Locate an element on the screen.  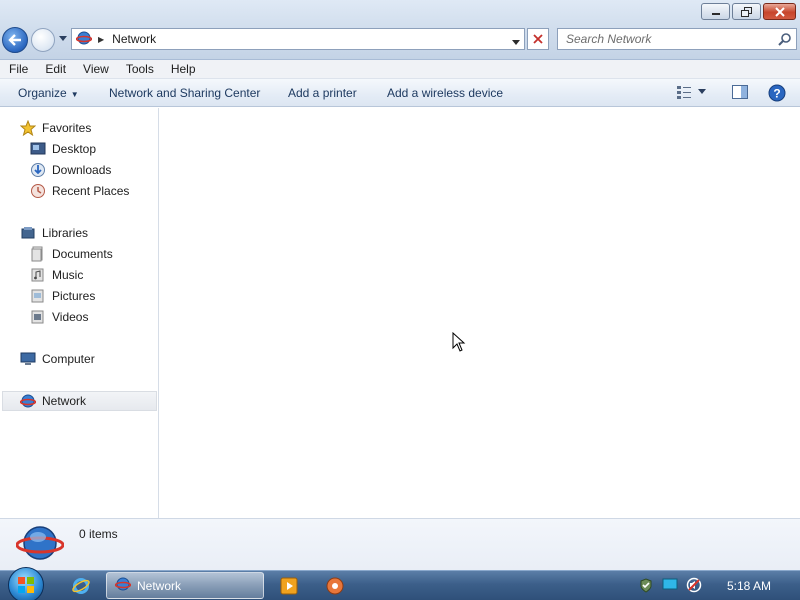
recent-pages-button is located at coordinates (63, 39).